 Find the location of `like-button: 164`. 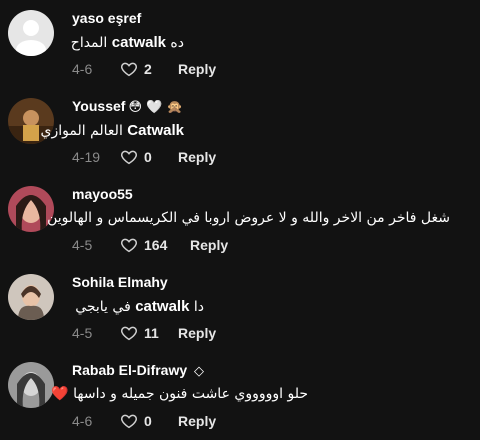

like-button: 164 is located at coordinates (155, 245).